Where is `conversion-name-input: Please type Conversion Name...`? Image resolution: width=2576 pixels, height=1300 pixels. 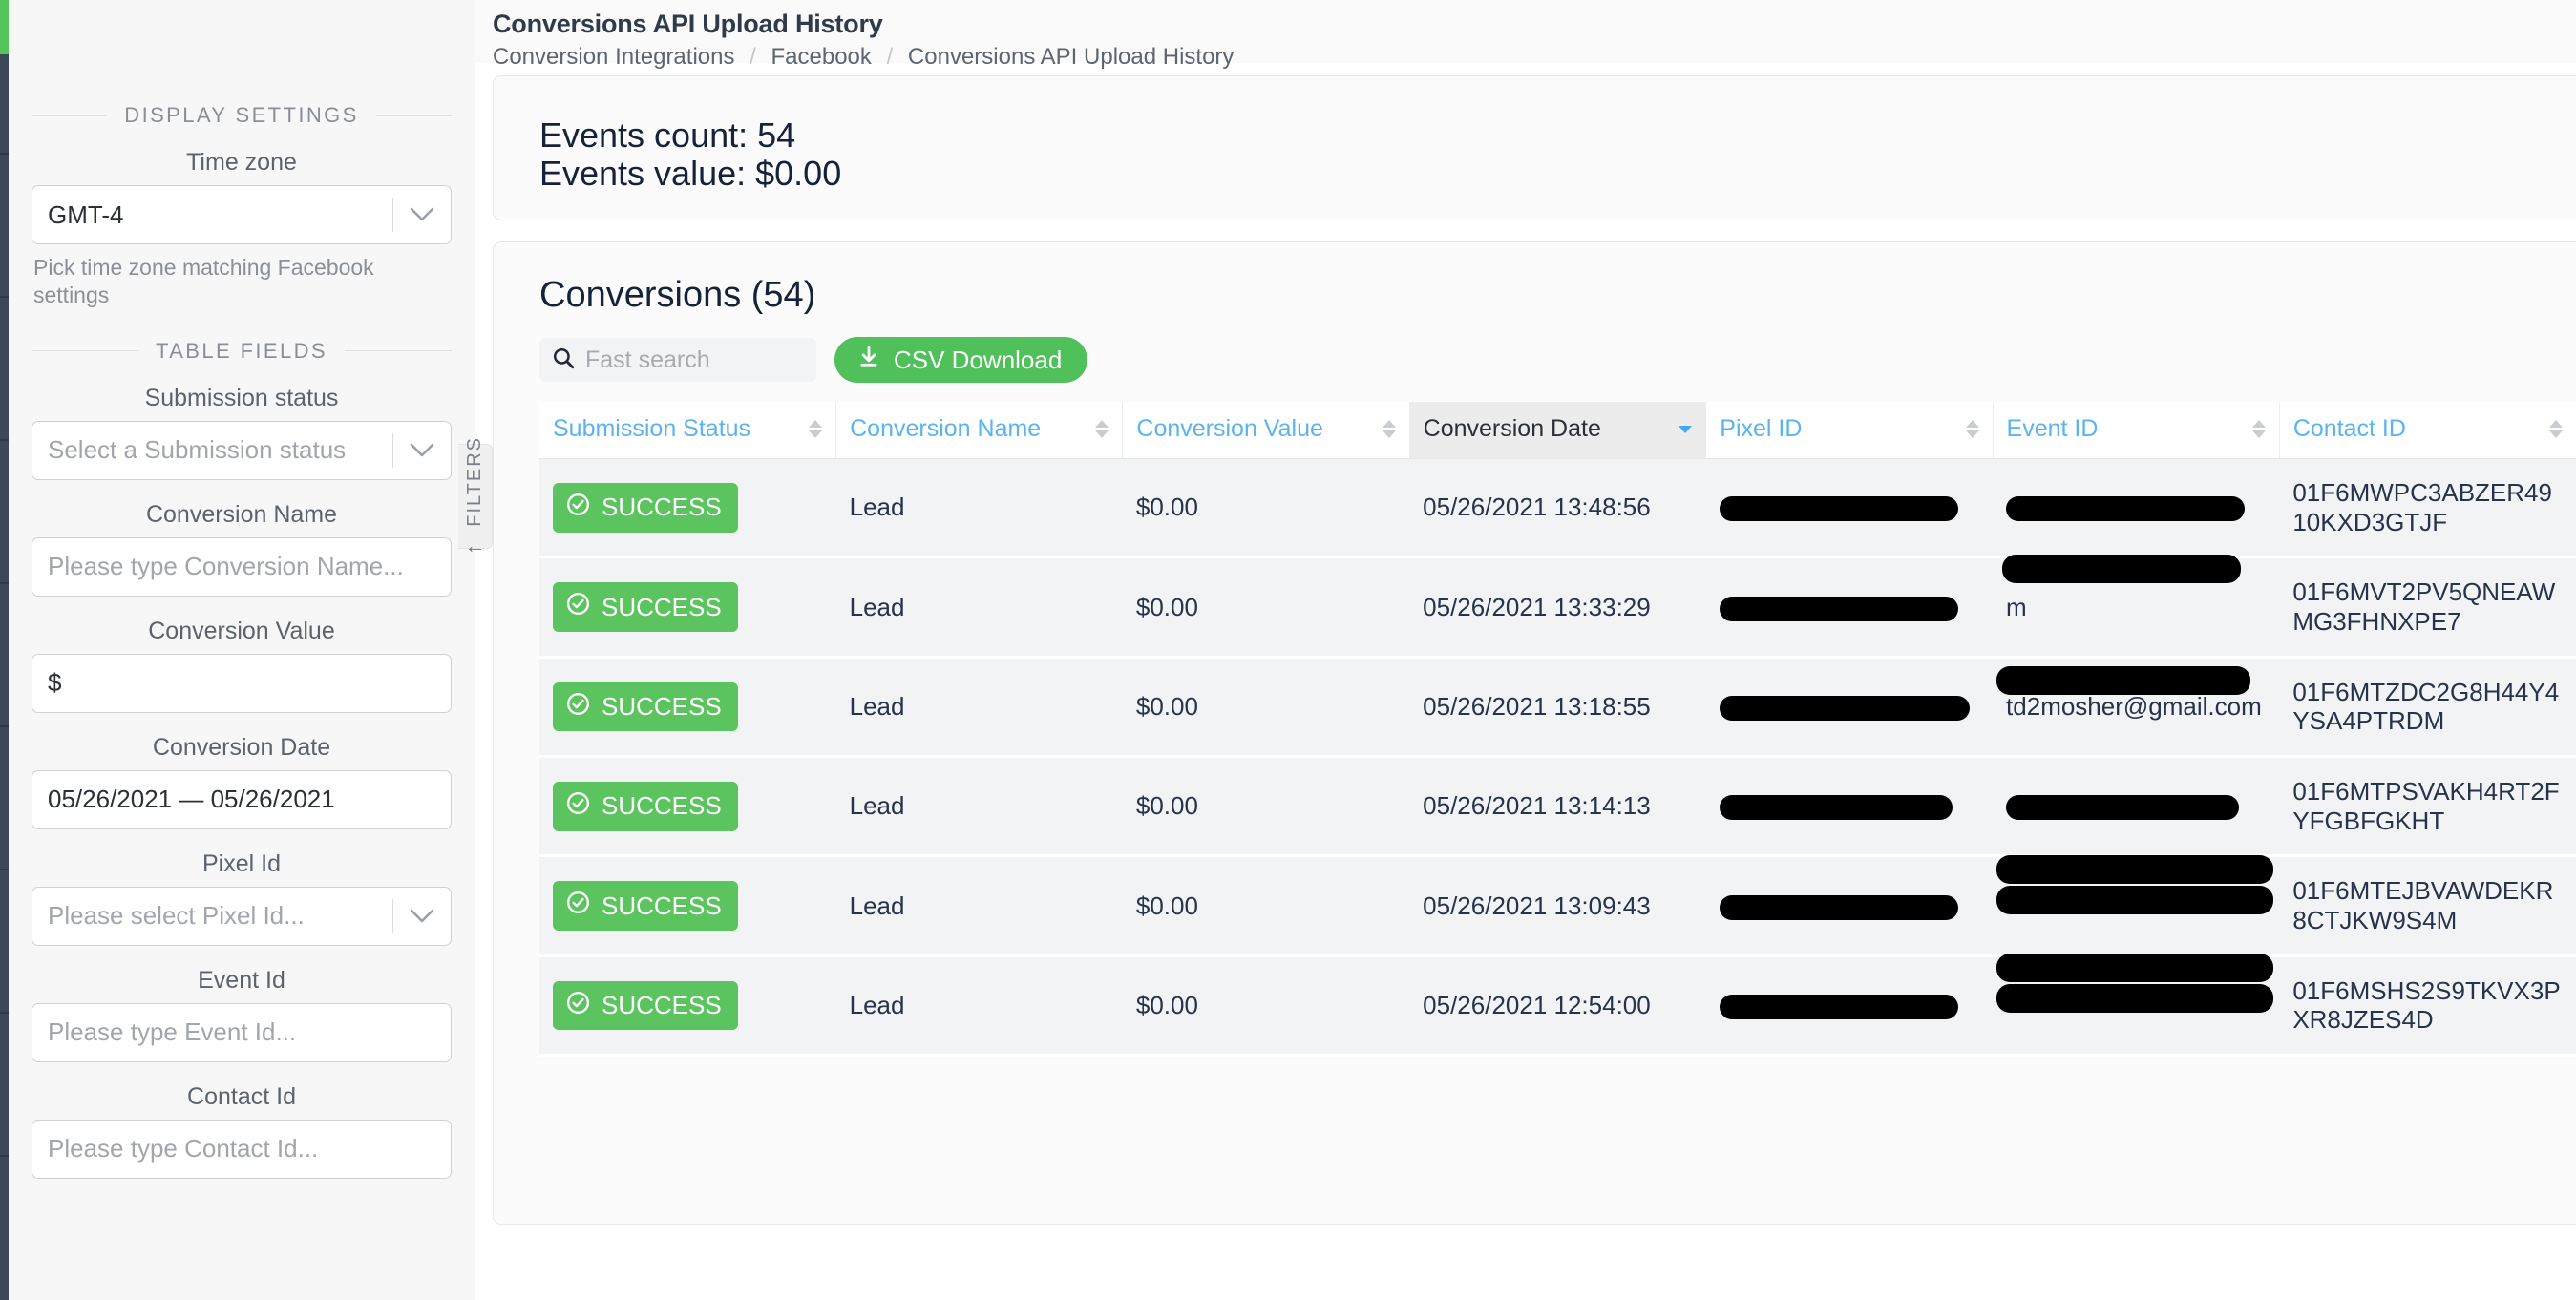
conversion-name-input: Please type Conversion Name... is located at coordinates (242, 566).